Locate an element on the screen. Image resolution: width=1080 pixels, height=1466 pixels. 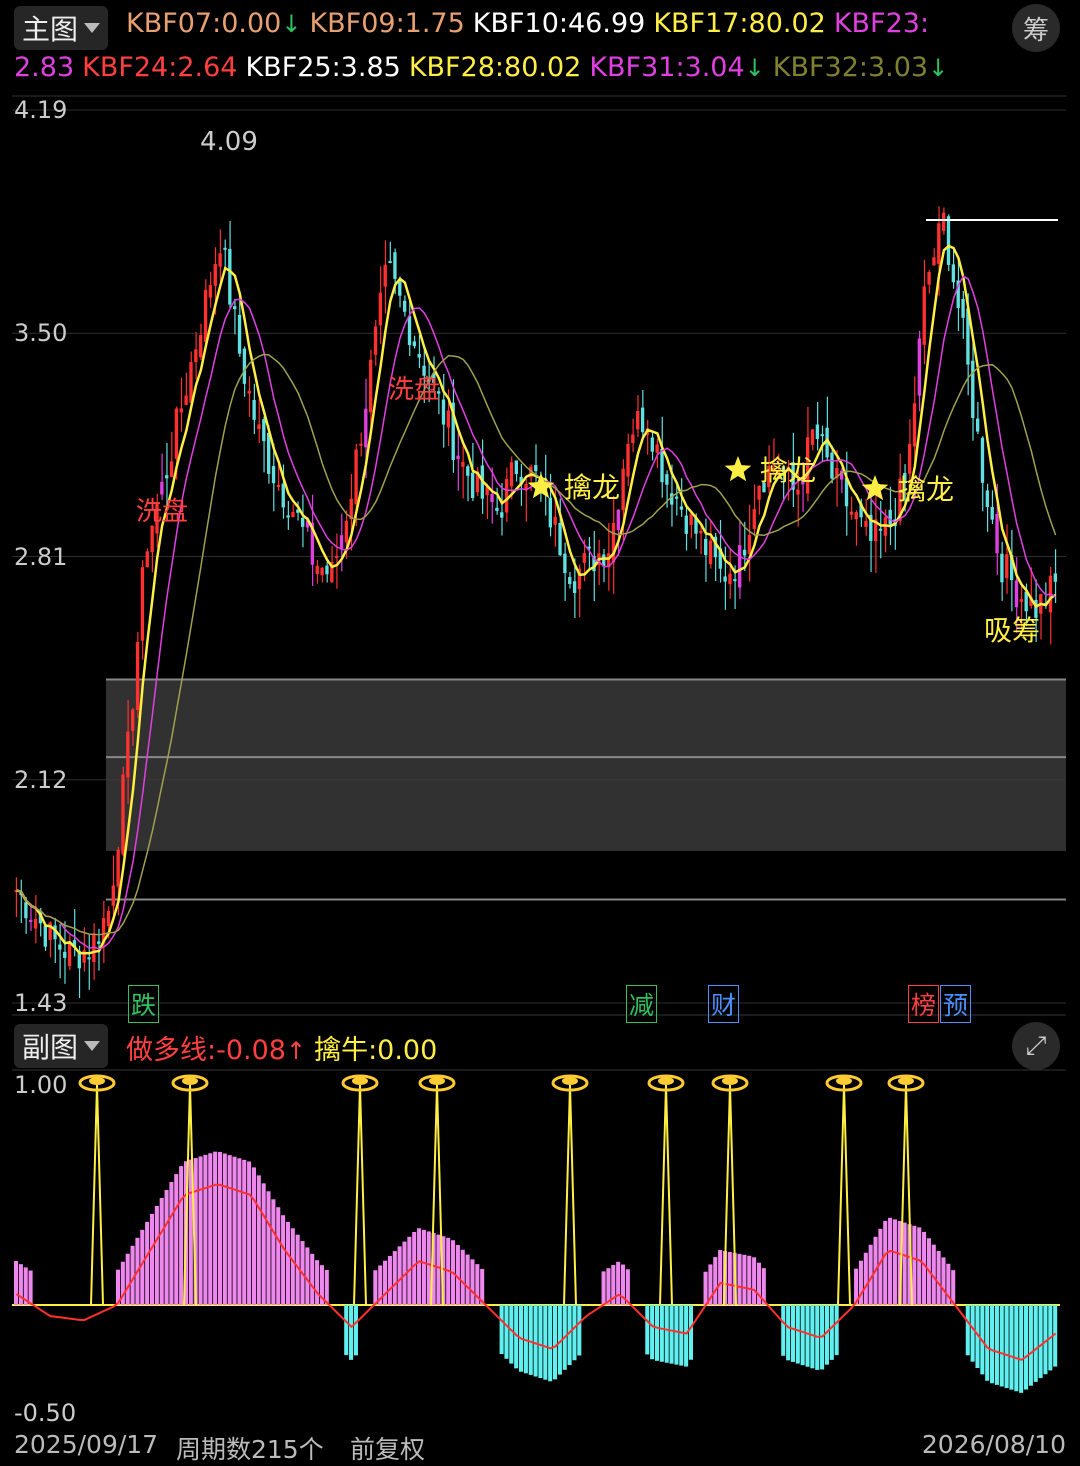
sub-y-tick-label: -0.50 is located at coordinates (45, 1413).